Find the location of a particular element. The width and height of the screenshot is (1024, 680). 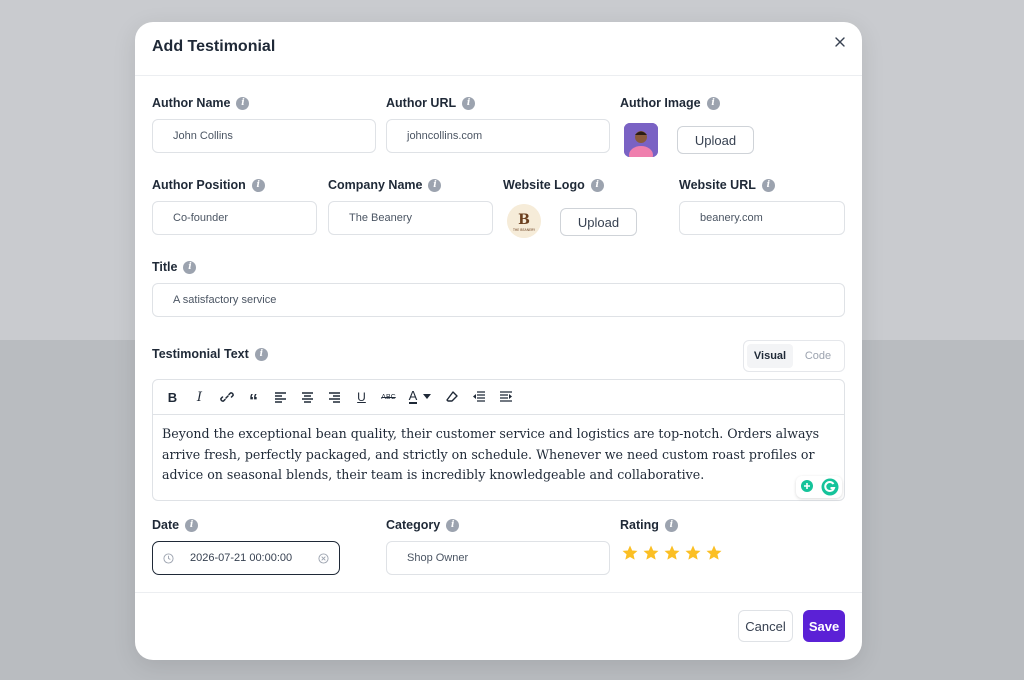

bold-button: B is located at coordinates (172, 397).